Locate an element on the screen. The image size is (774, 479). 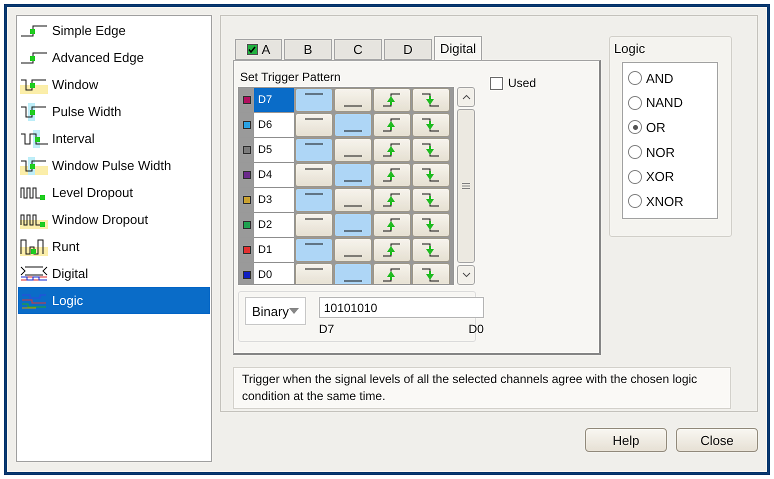
trigger-type-item: Advanced Edge is located at coordinates (114, 57).